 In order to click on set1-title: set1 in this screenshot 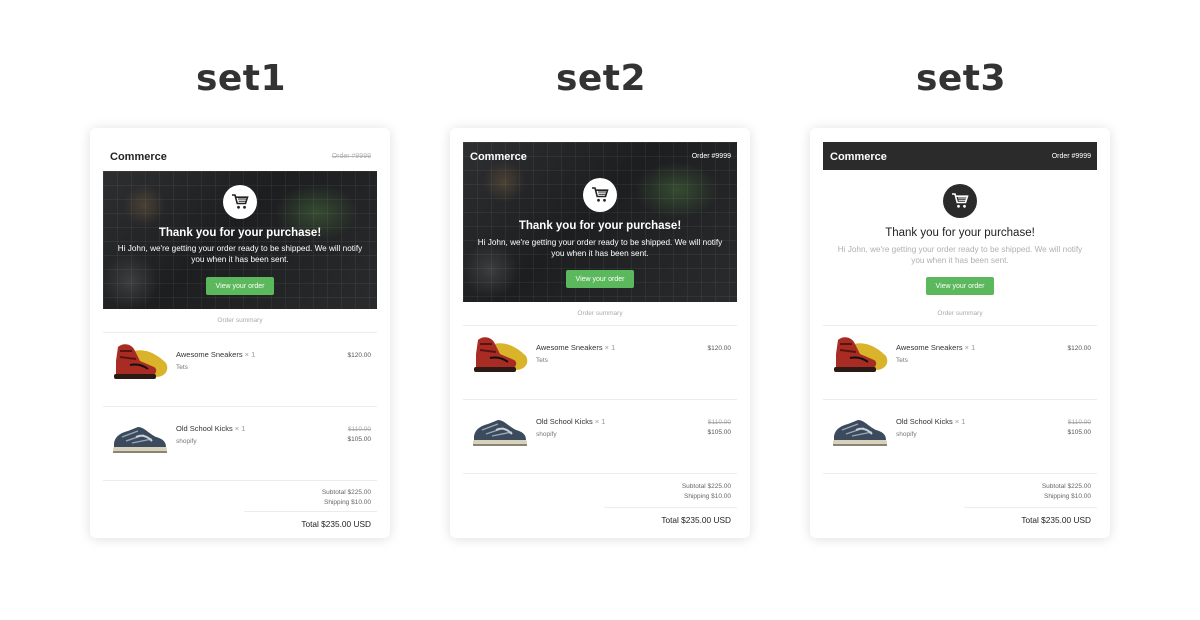, I will do `click(241, 78)`.